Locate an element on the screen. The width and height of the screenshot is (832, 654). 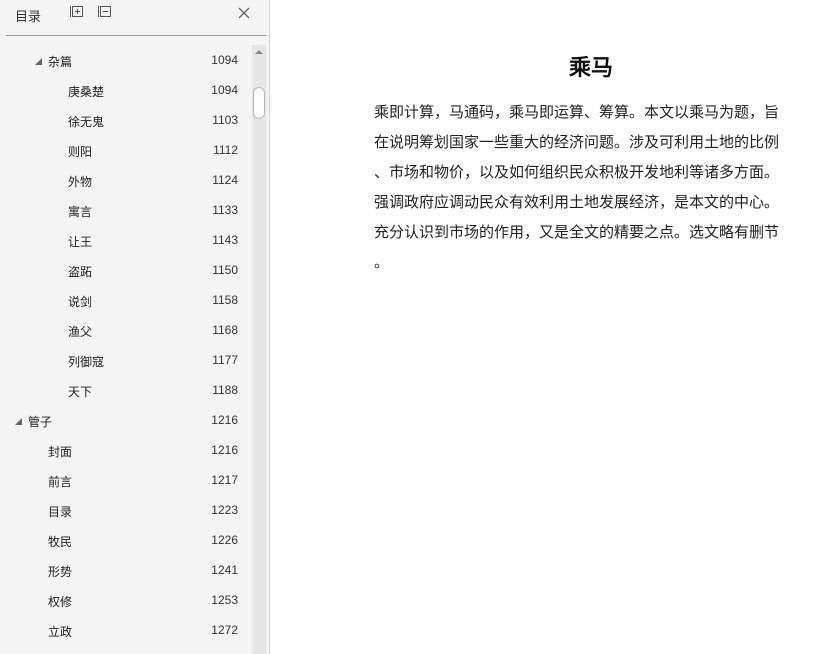
toc-item-label: 权修 is located at coordinates (60, 602).